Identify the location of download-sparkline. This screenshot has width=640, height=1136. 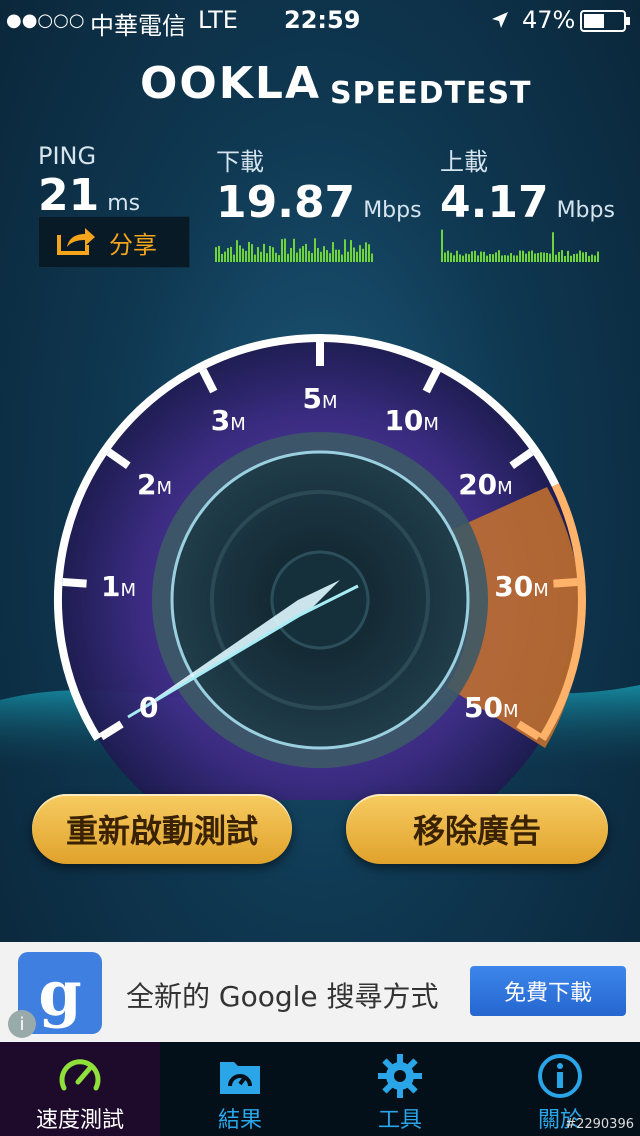
(294, 250).